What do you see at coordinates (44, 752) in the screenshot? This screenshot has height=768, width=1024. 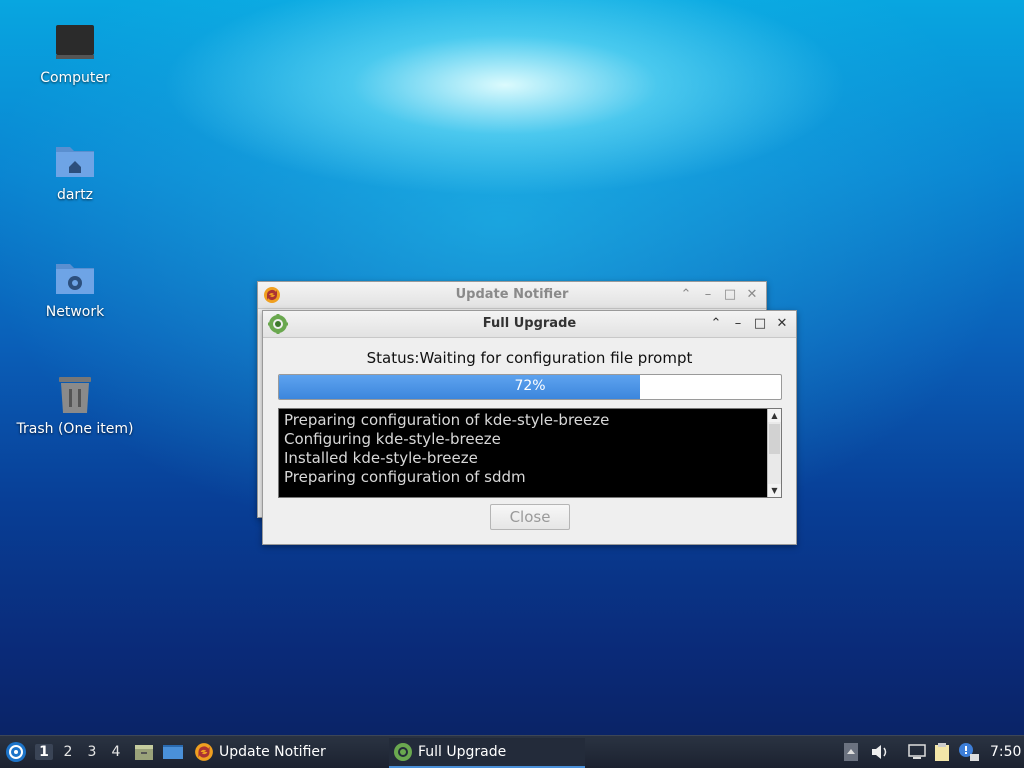 I see `workspace-1: 1` at bounding box center [44, 752].